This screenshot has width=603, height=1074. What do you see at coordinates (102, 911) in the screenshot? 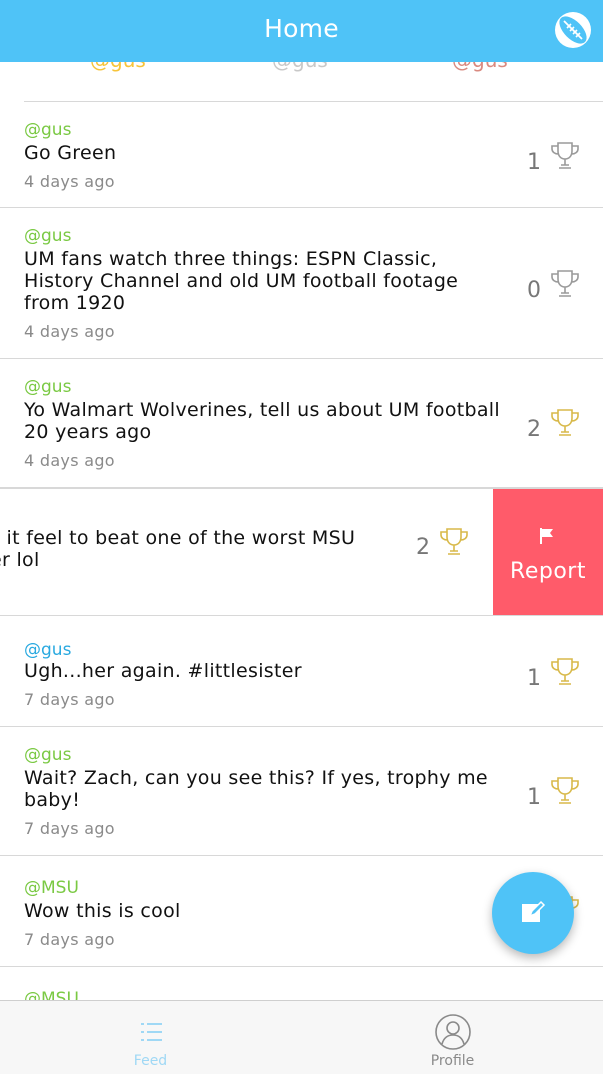
I see `post-text: Wow this is cool` at bounding box center [102, 911].